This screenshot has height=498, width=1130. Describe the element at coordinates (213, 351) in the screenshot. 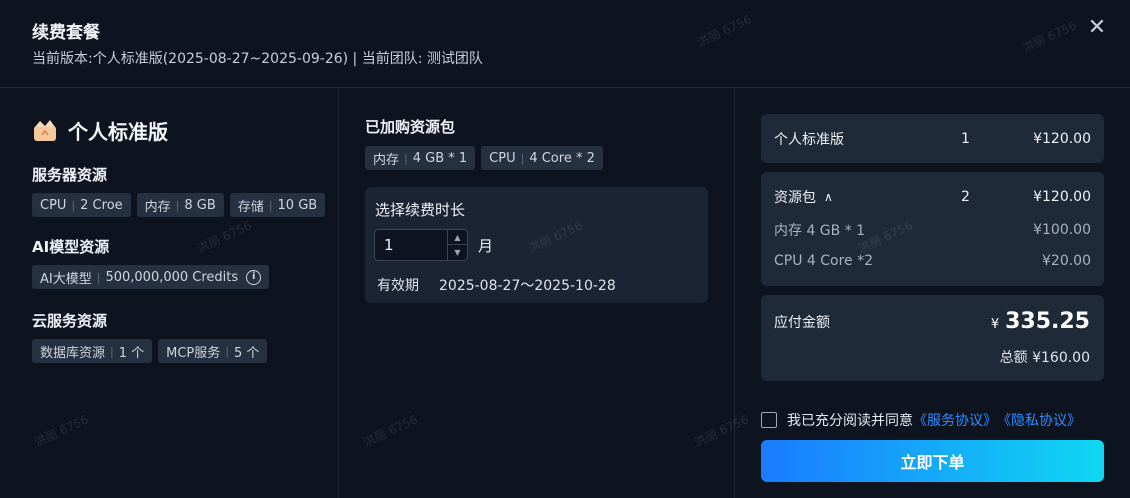

I see `tag-mcp: MCP服务 | 5 个` at that location.